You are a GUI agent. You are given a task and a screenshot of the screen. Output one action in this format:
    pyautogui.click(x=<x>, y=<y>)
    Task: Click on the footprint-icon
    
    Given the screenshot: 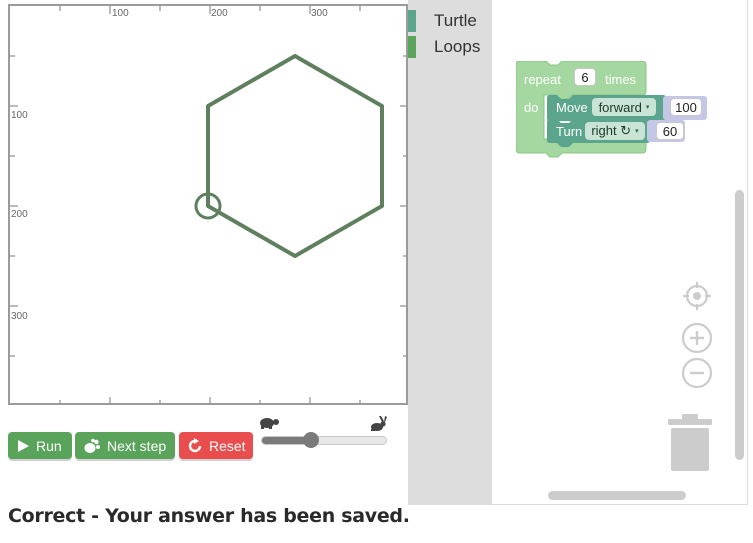 What is the action you would take?
    pyautogui.click(x=92, y=445)
    